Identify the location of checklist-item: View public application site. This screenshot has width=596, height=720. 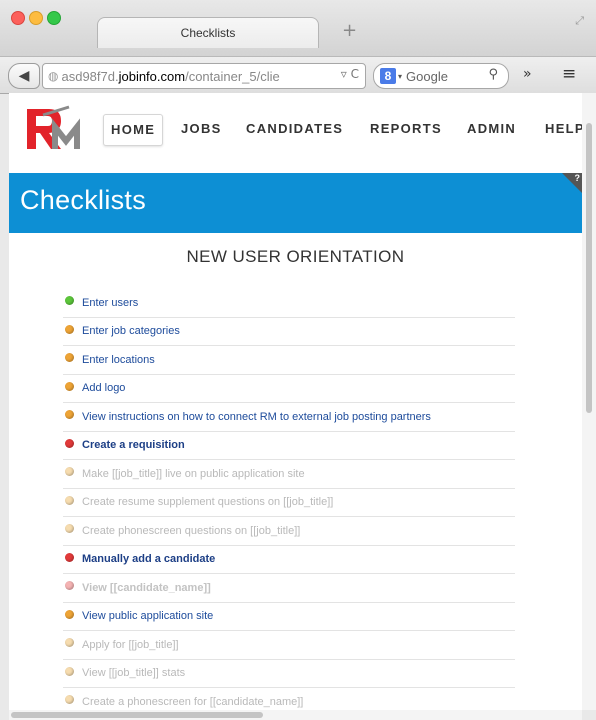
(289, 617).